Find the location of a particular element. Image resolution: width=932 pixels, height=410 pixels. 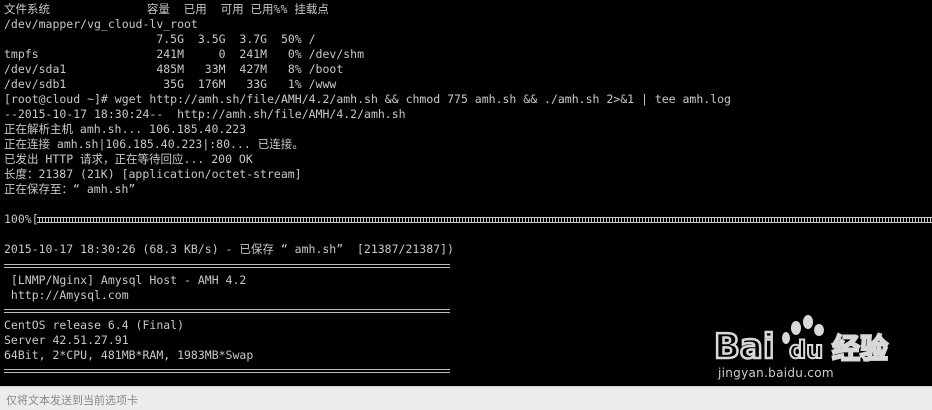

baidu-jingyan-watermark: Bai 经验 du jingyan.baidu.com is located at coordinates (802, 348).